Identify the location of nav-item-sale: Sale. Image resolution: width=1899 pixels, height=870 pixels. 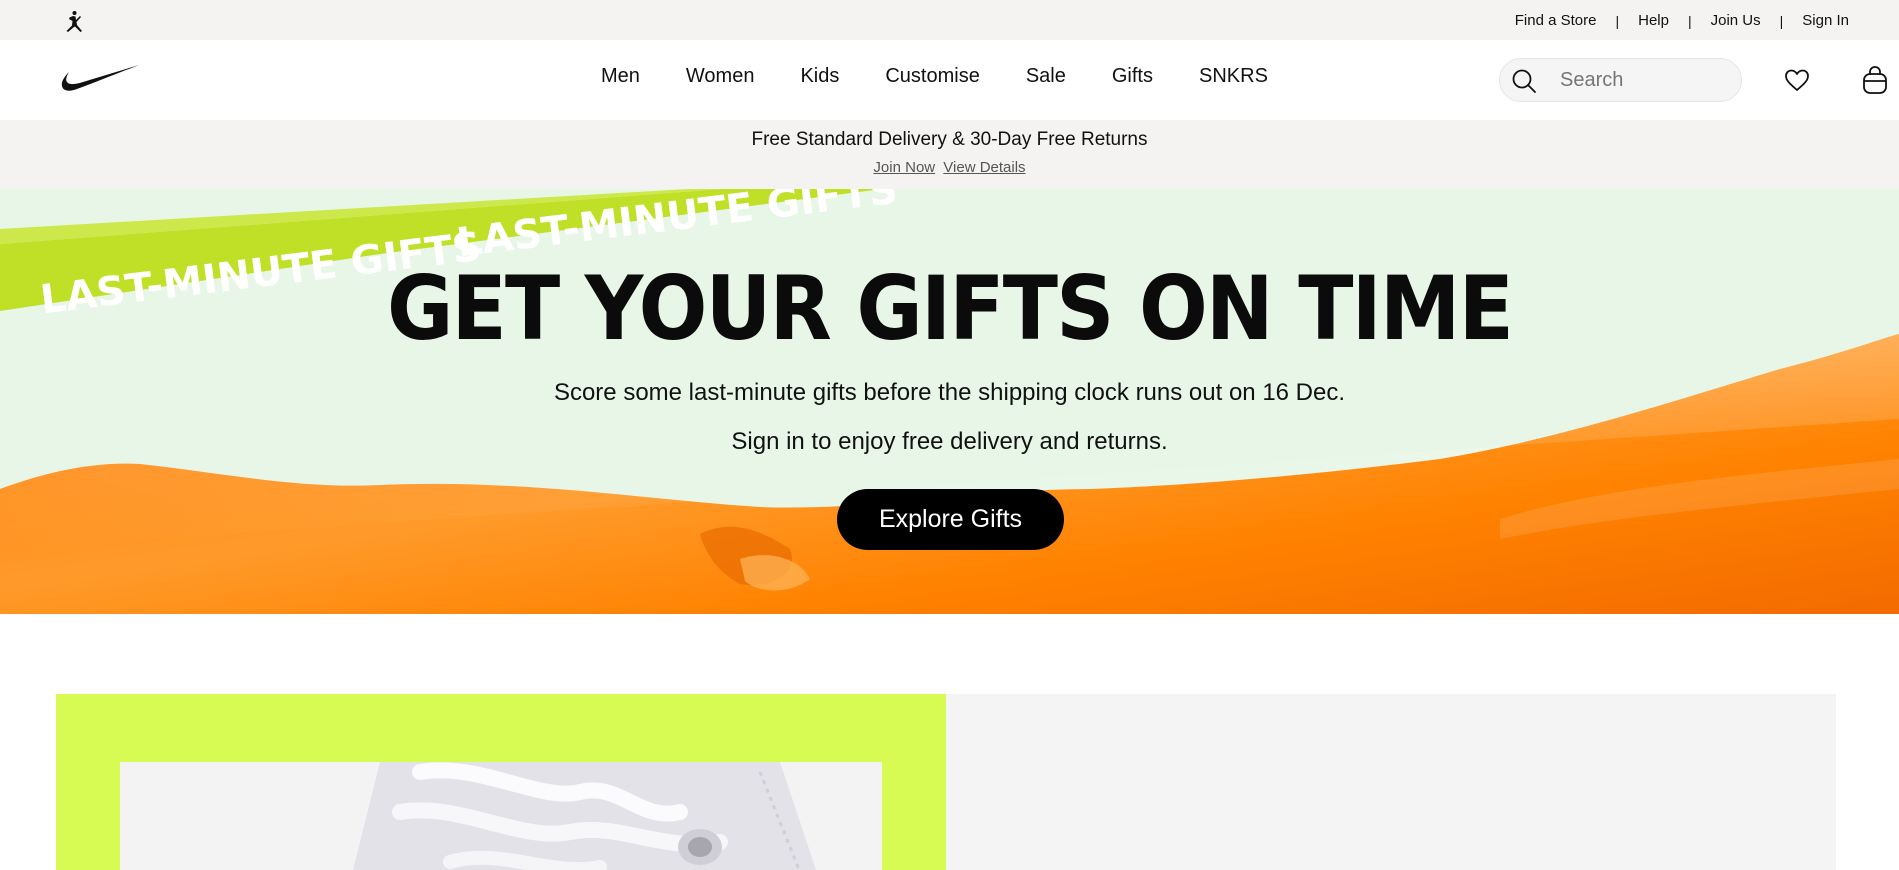
(1046, 76).